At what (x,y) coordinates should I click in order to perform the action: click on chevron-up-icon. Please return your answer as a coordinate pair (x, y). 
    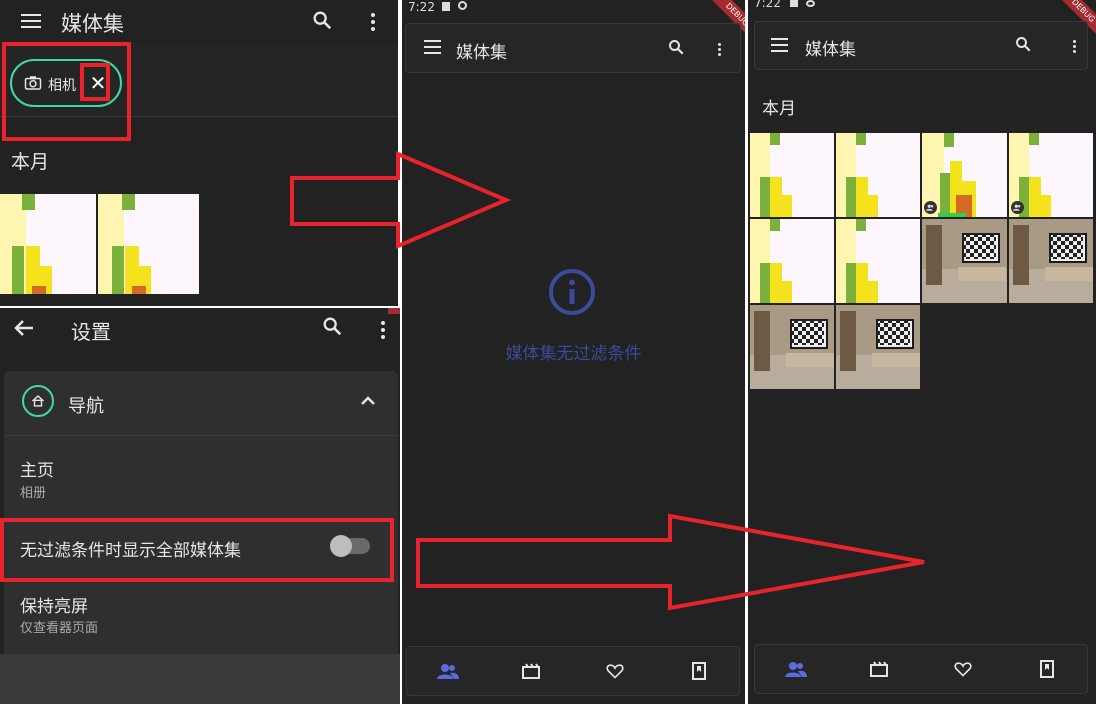
    Looking at the image, I should click on (368, 401).